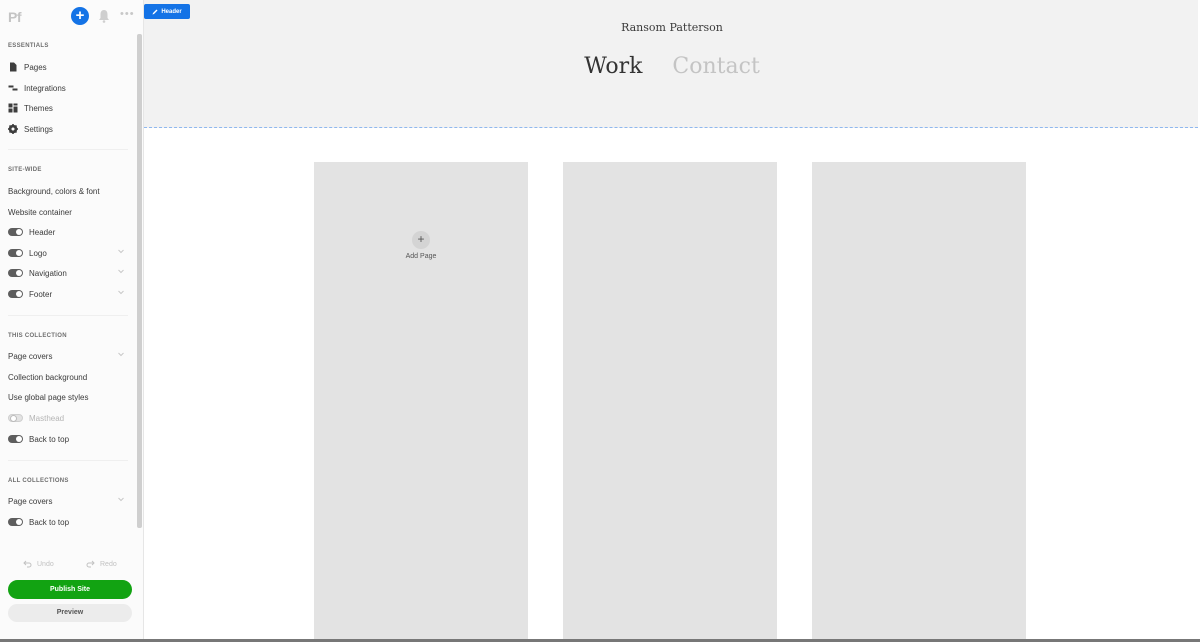 The height and width of the screenshot is (642, 1200). What do you see at coordinates (68, 88) in the screenshot?
I see `sidebar-item-integrations: Integrations` at bounding box center [68, 88].